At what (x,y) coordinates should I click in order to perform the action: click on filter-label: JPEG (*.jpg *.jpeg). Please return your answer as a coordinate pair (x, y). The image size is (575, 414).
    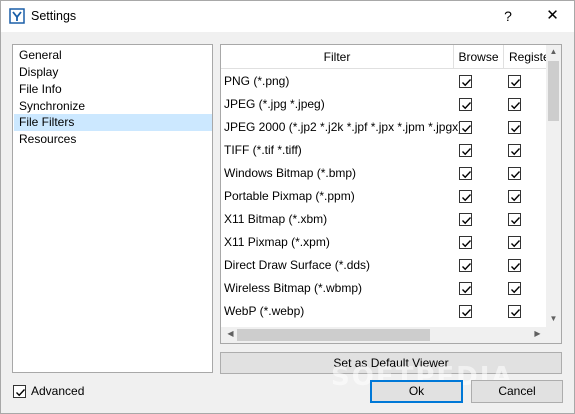
    Looking at the image, I should click on (274, 104).